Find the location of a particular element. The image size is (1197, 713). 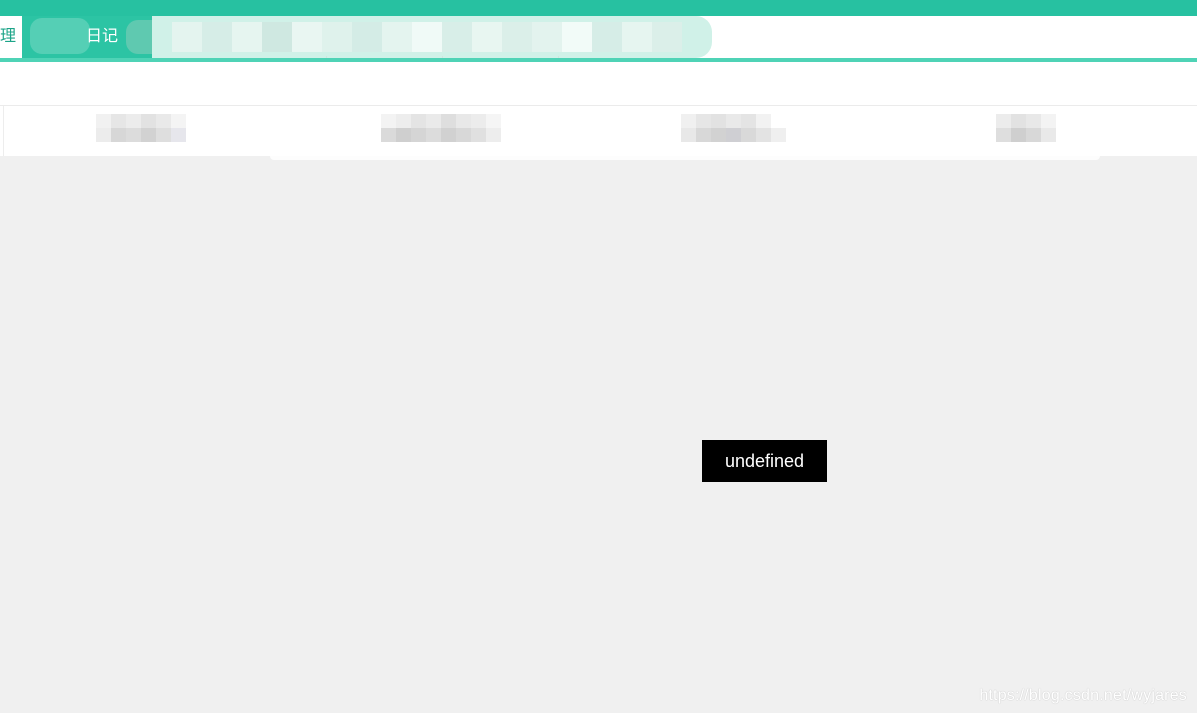

tab-bar: 理 日记 is located at coordinates (598, 37).